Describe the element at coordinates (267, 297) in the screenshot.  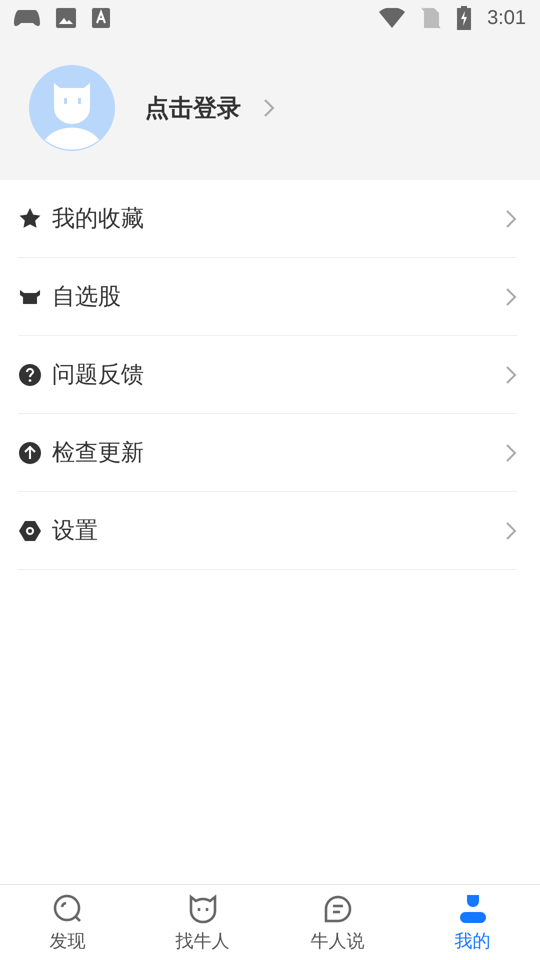
I see `menu-item: 自选股` at that location.